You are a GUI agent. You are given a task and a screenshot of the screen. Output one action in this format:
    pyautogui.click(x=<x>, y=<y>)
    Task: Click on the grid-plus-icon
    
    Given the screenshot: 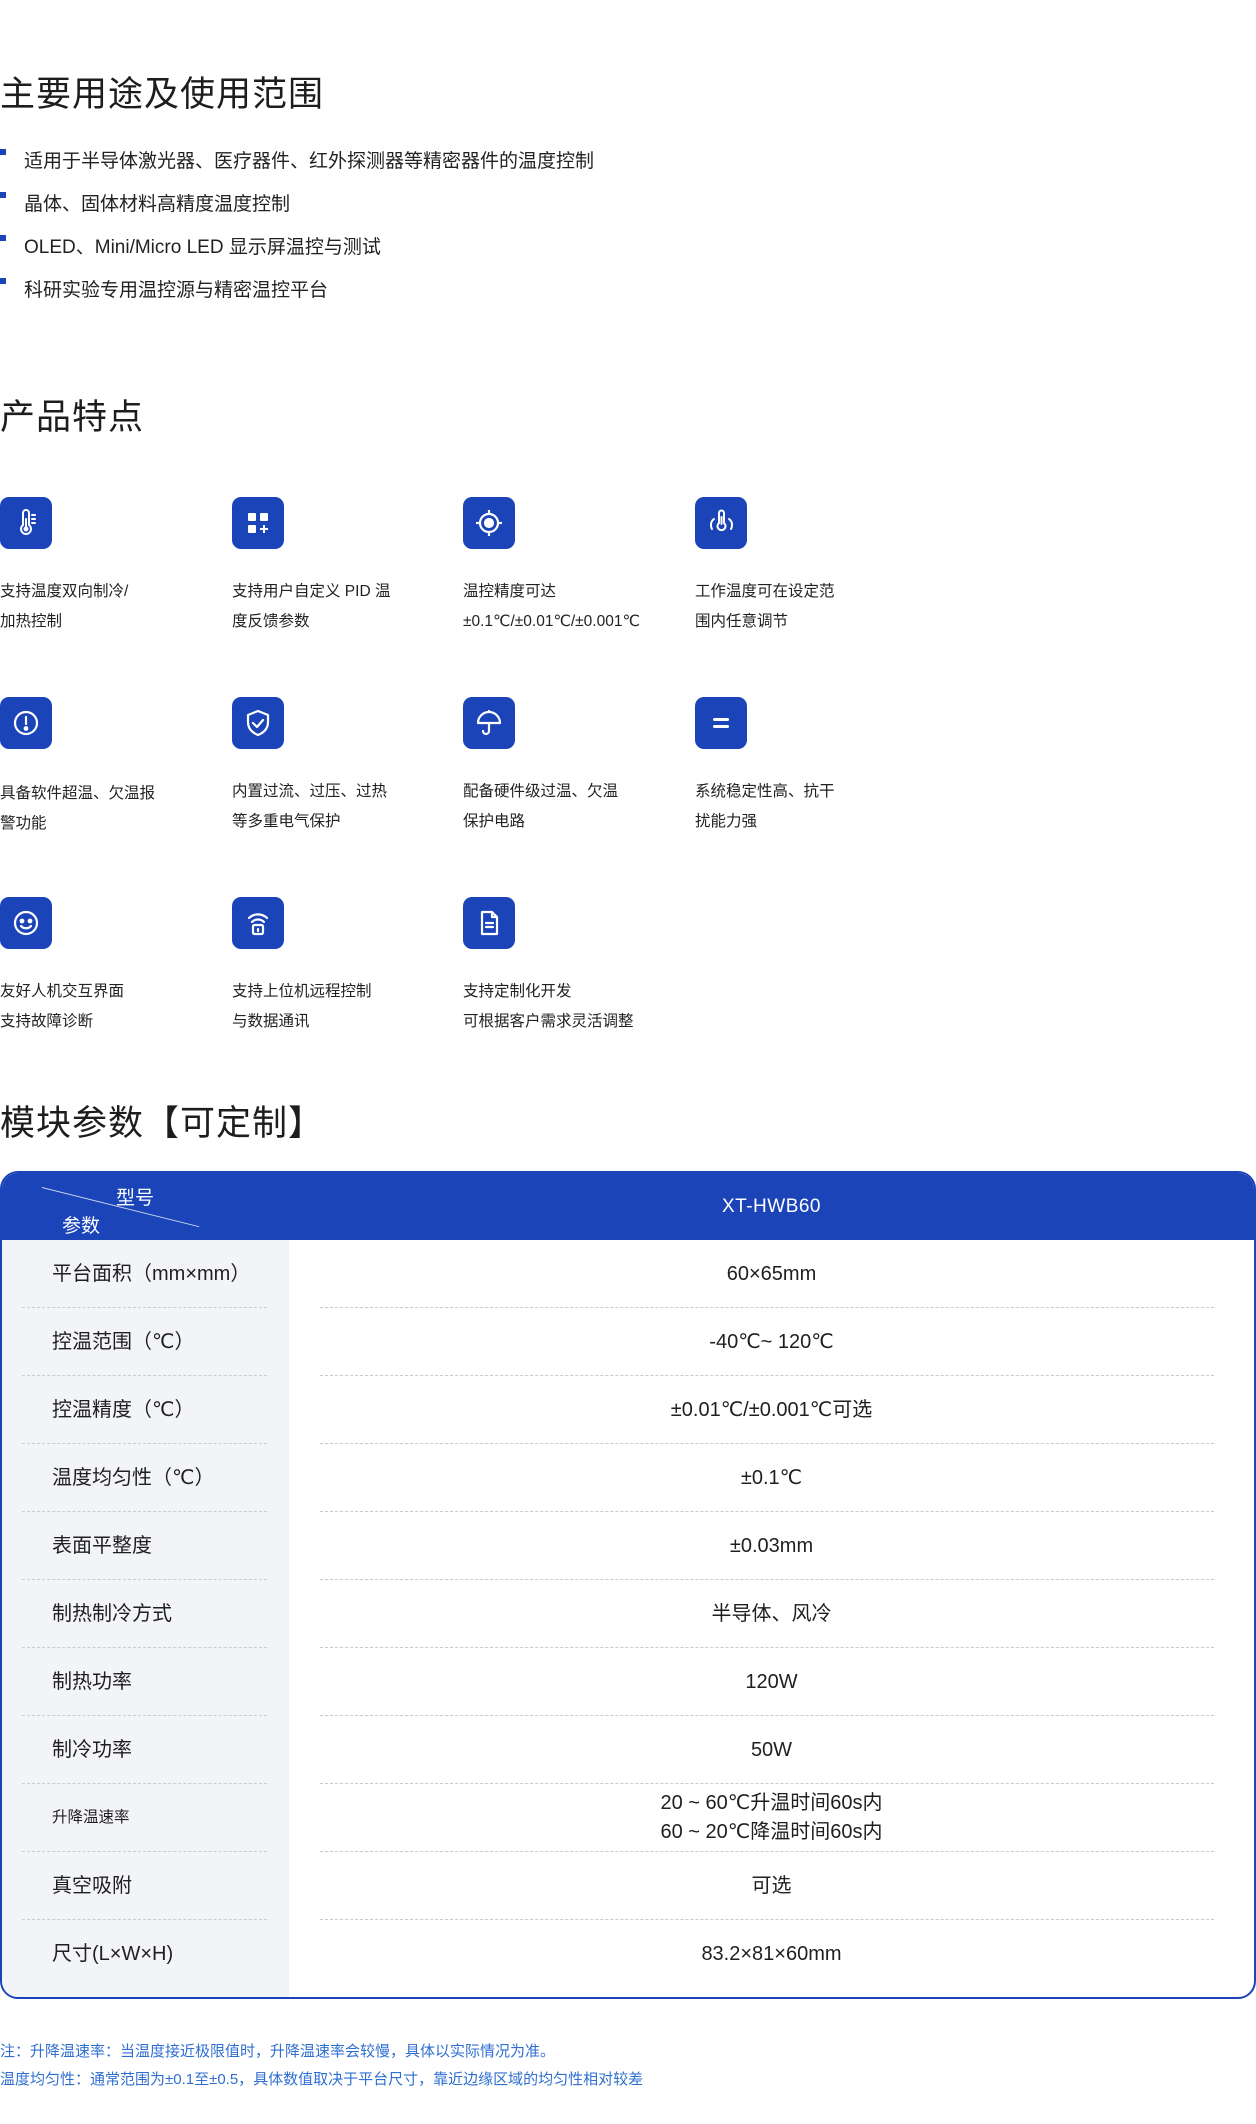 What is the action you would take?
    pyautogui.click(x=258, y=523)
    